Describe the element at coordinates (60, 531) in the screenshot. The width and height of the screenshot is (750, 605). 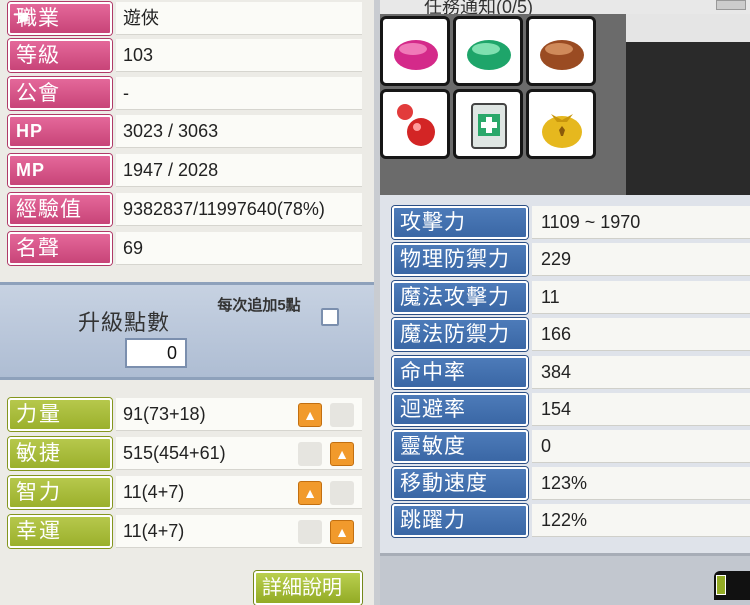
I see `stat-label: 幸運` at that location.